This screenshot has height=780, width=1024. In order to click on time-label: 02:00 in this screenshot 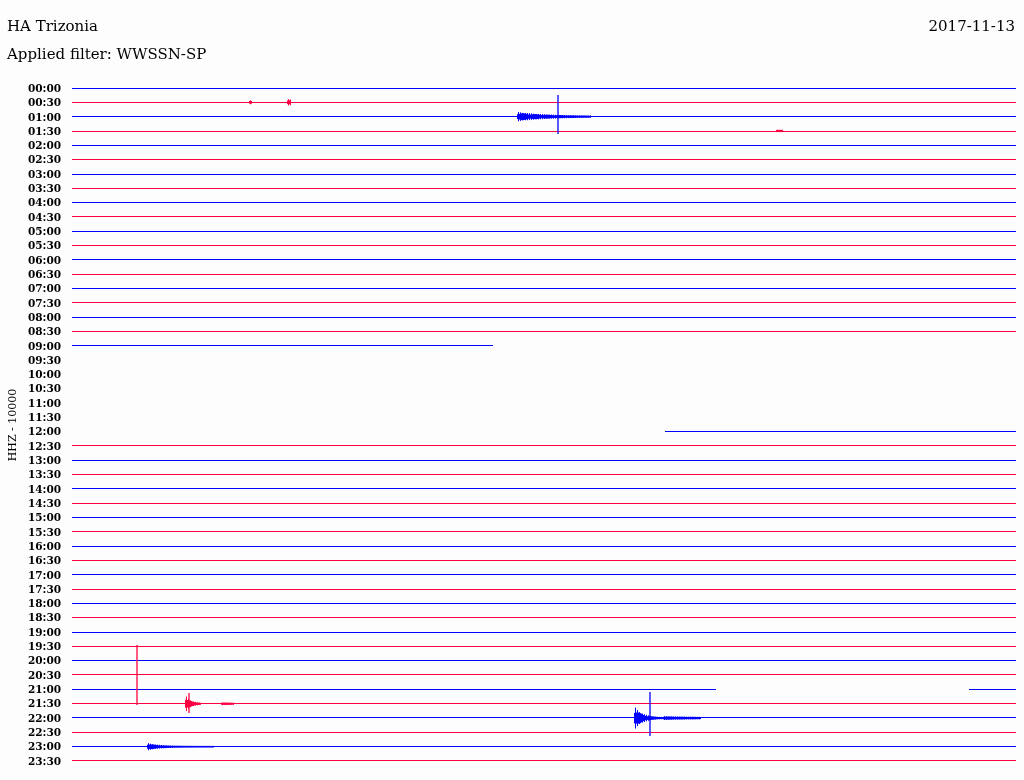, I will do `click(44, 145)`.